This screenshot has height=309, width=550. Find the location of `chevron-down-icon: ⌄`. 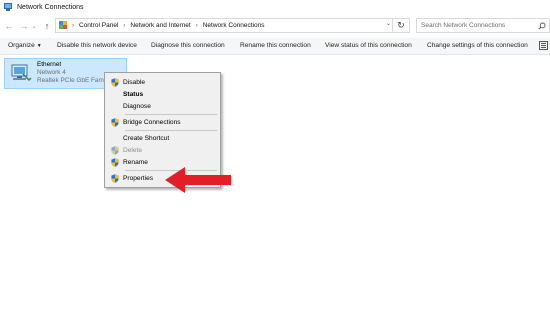

chevron-down-icon: ⌄ is located at coordinates (34, 26).